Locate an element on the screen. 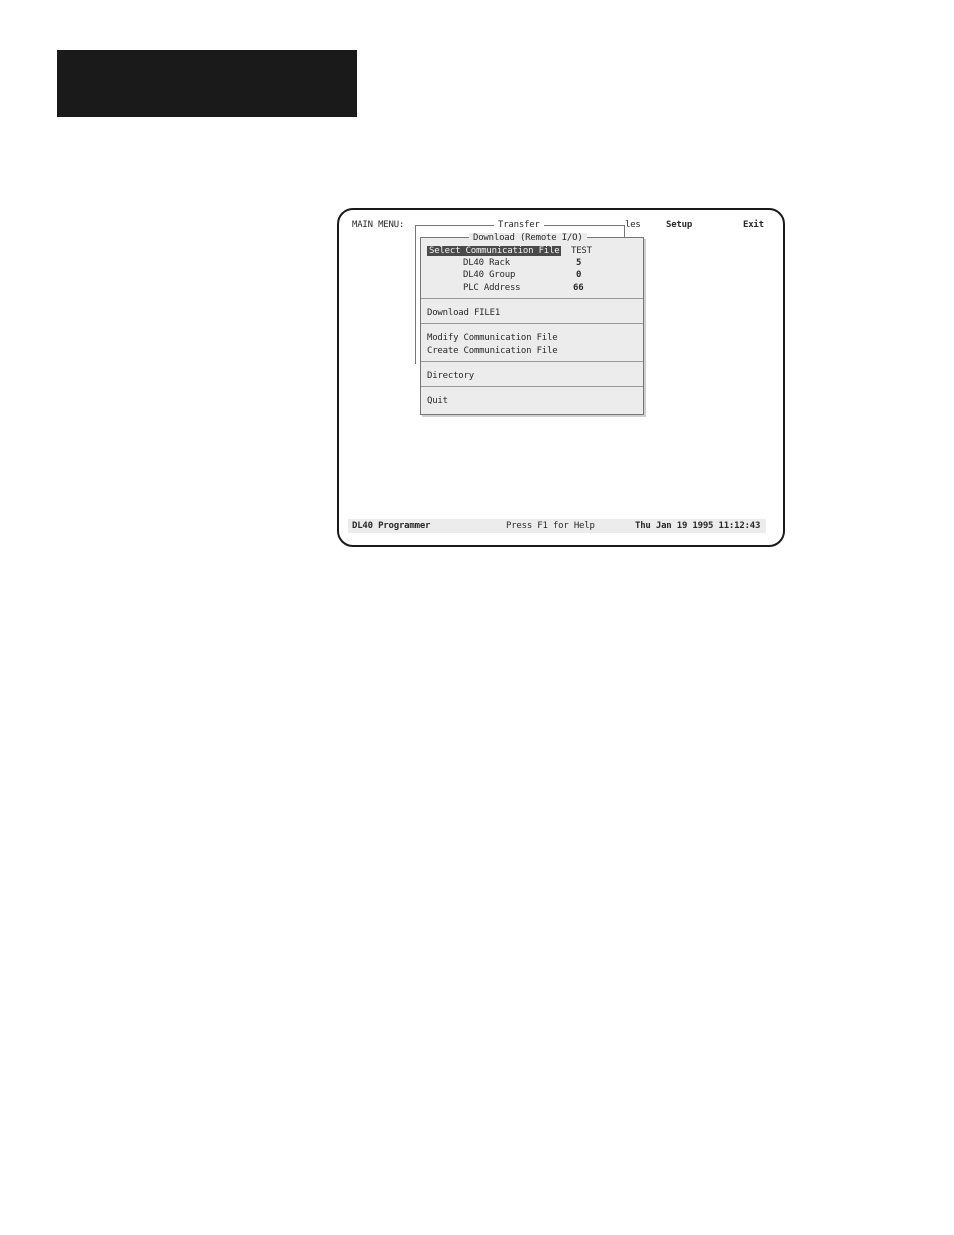 This screenshot has height=1235, width=954. menu-item-exit: Exit is located at coordinates (753, 225).